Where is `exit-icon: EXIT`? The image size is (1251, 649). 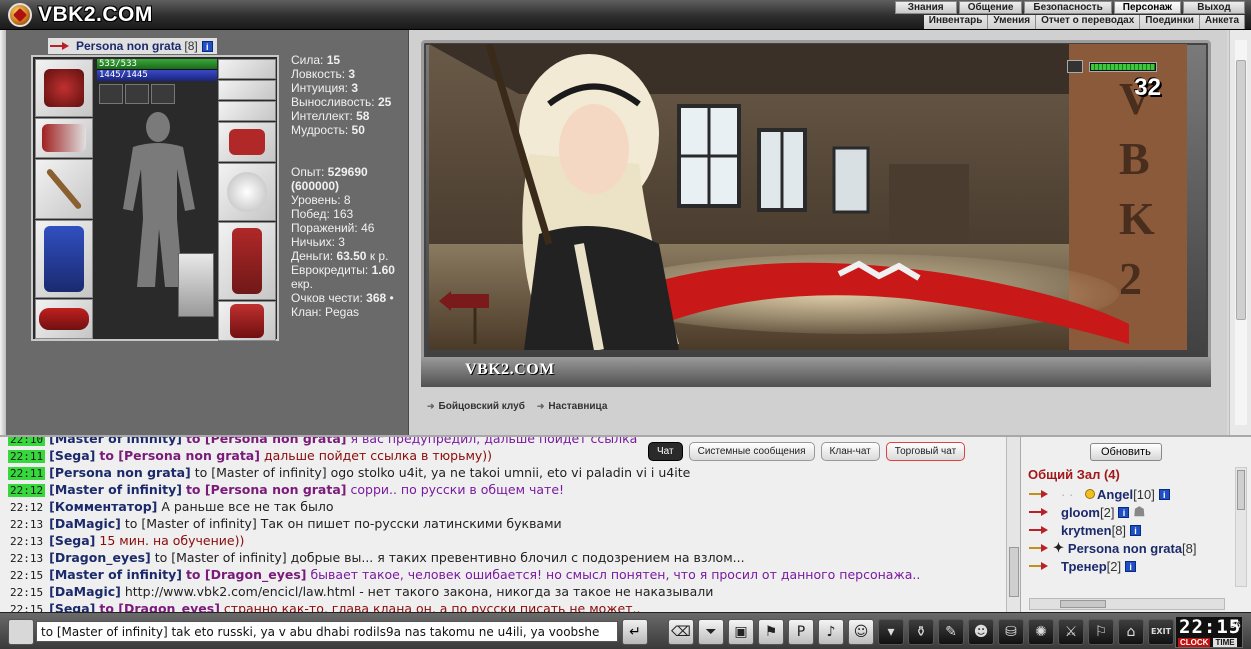 exit-icon: EXIT is located at coordinates (1161, 632).